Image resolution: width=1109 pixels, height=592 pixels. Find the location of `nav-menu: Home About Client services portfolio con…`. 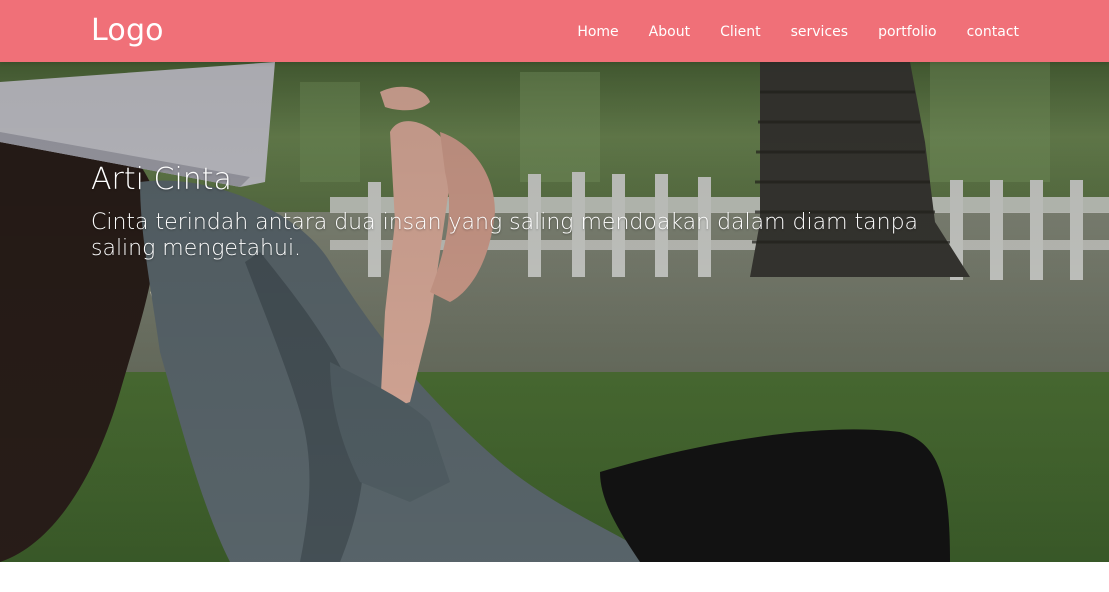

nav-menu: Home About Client services portfolio con… is located at coordinates (783, 30).